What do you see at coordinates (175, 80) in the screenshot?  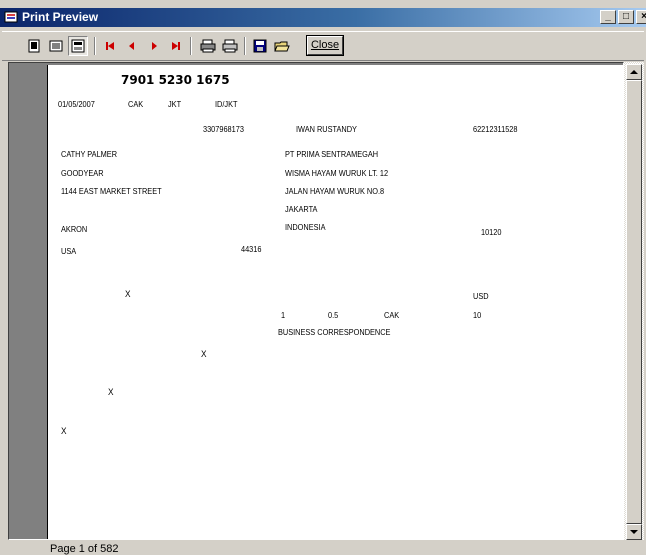 I see `awb-number: 7901 5230 1675` at bounding box center [175, 80].